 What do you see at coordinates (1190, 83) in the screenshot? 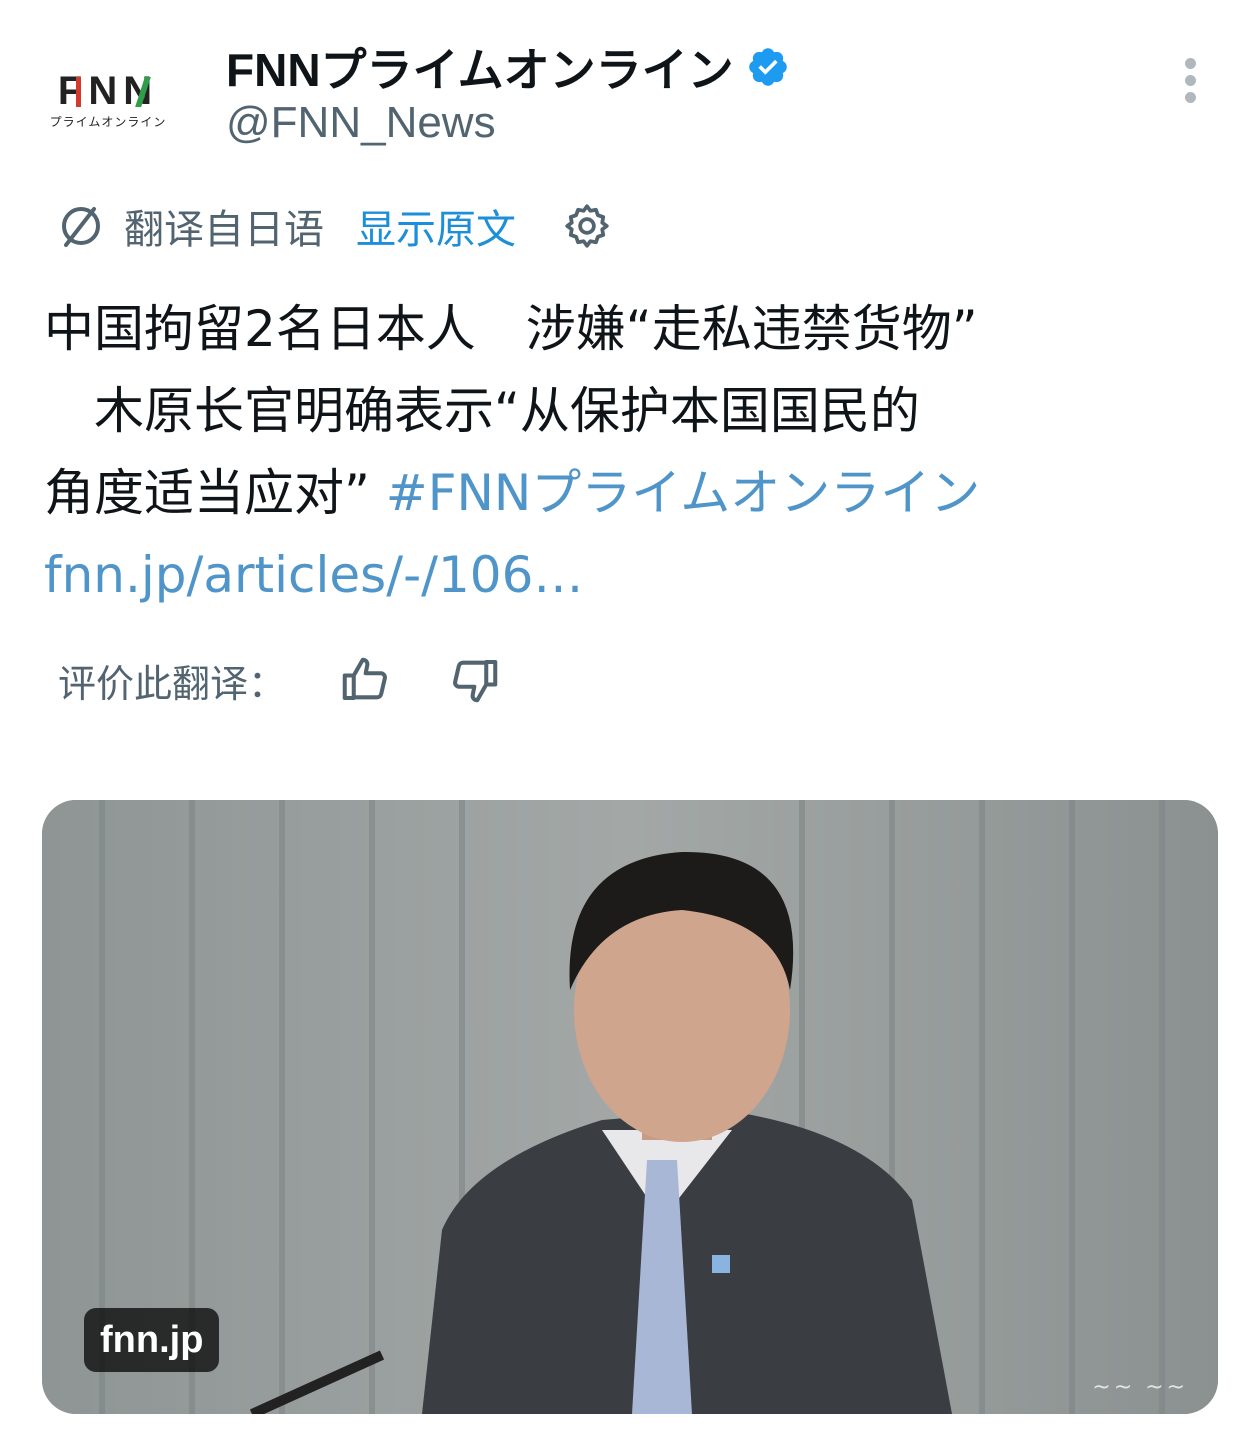
I see `more-vertical-icon` at bounding box center [1190, 83].